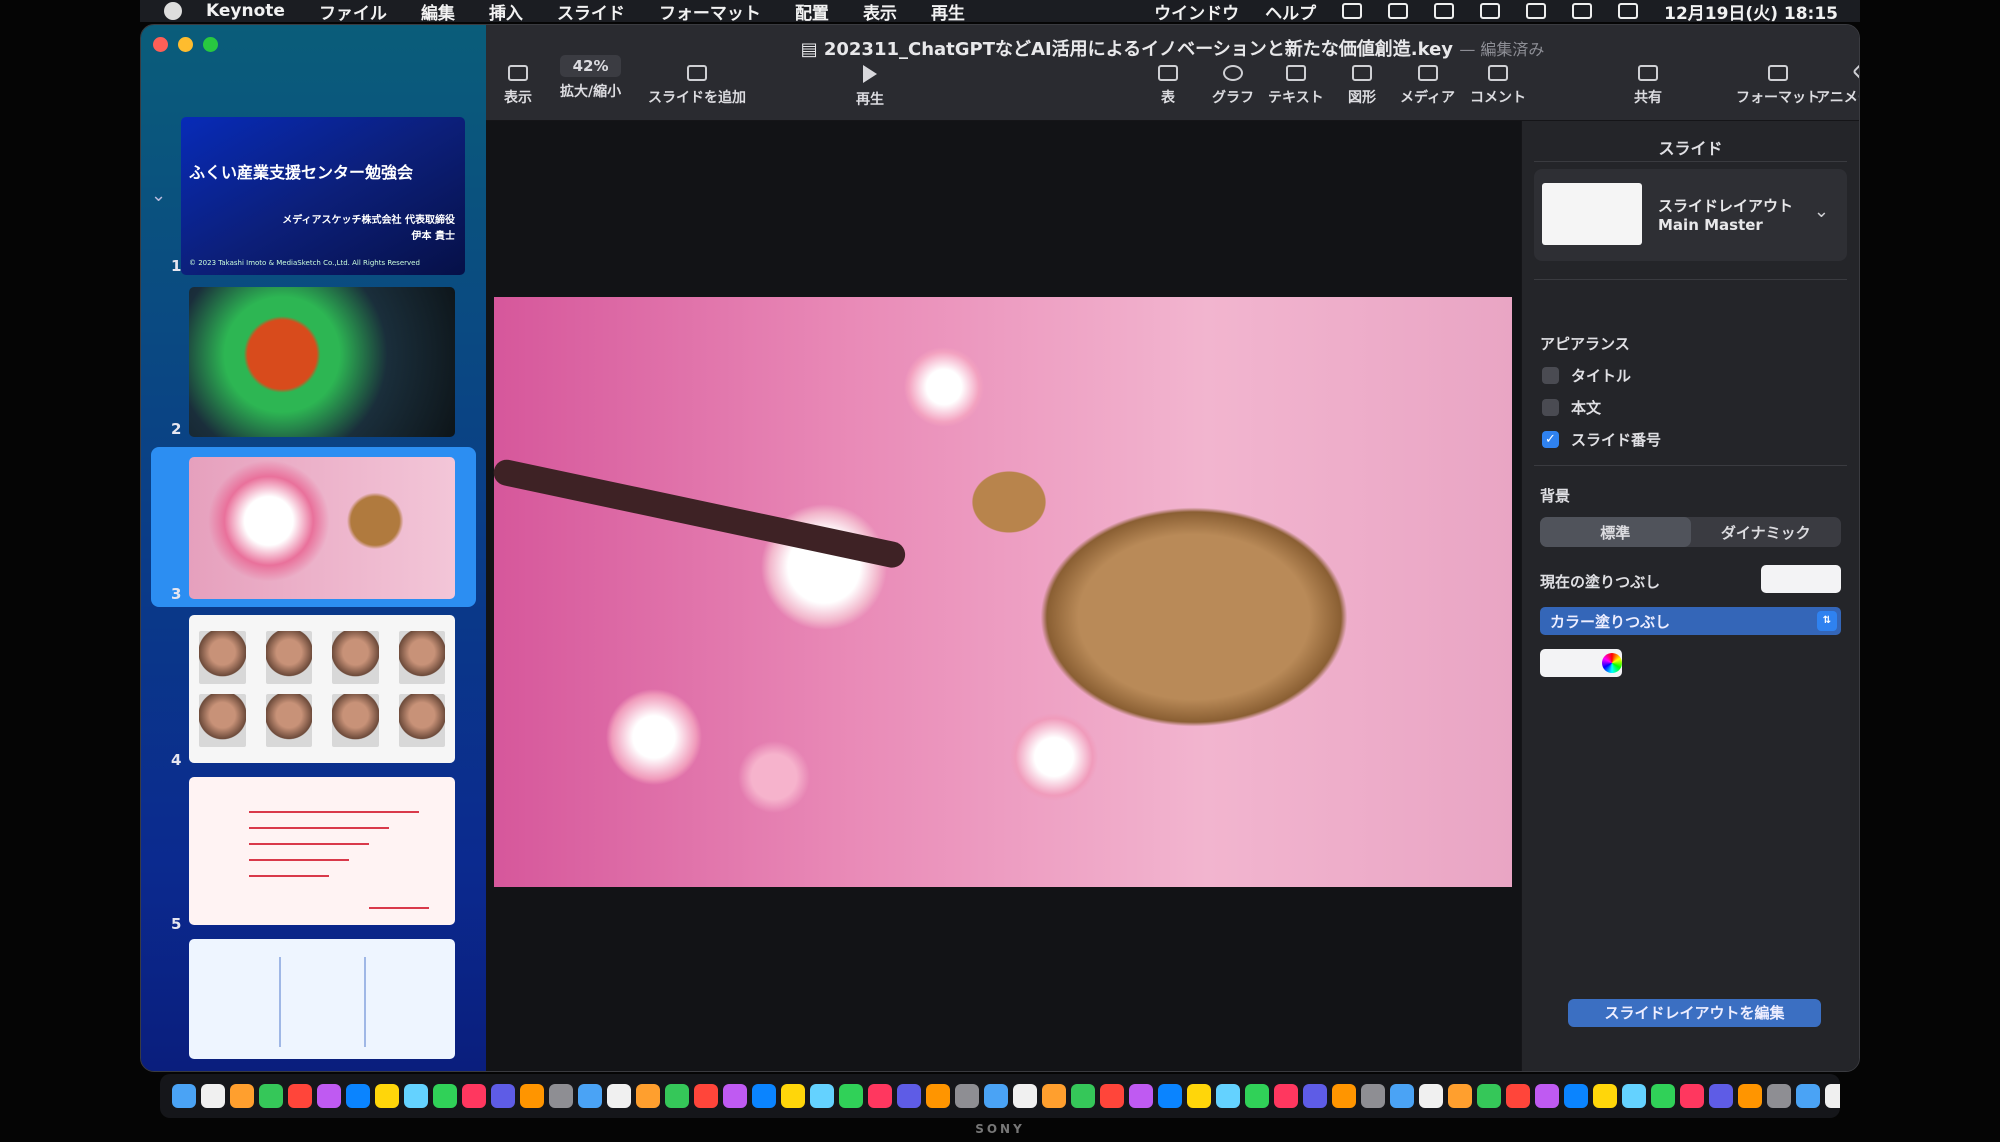 This screenshot has height=1142, width=2000. I want to click on fill-type-select: カラー塗りつぶし ⇅, so click(1690, 621).